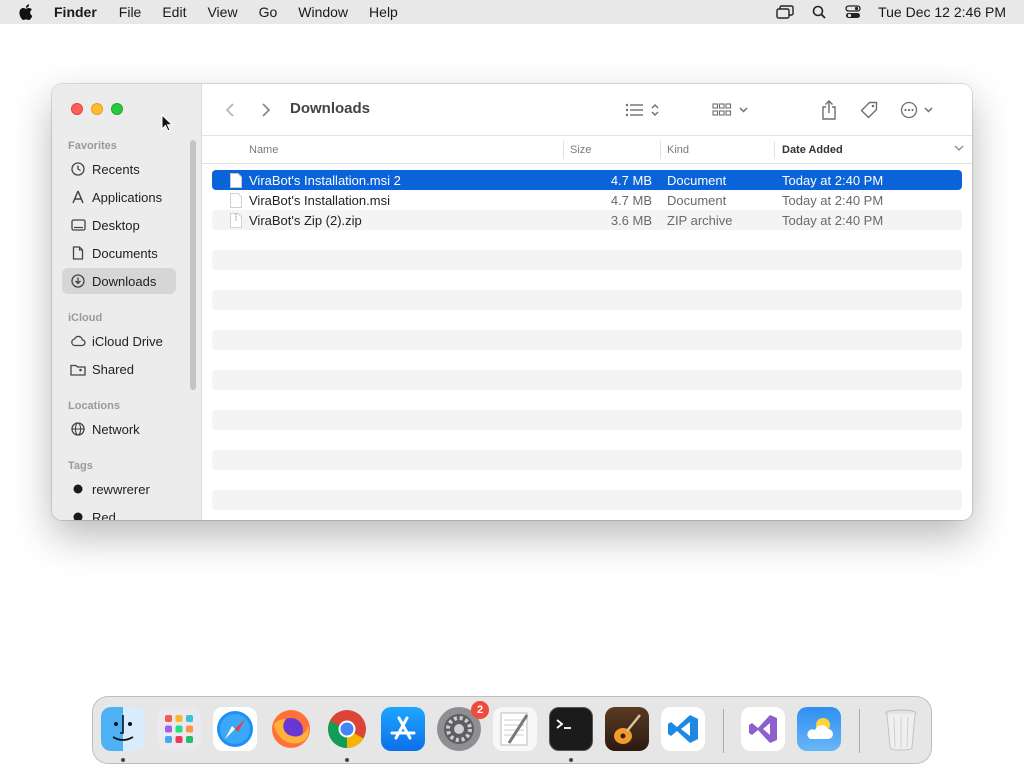 The width and height of the screenshot is (1024, 768). What do you see at coordinates (230, 110) in the screenshot?
I see `back-button` at bounding box center [230, 110].